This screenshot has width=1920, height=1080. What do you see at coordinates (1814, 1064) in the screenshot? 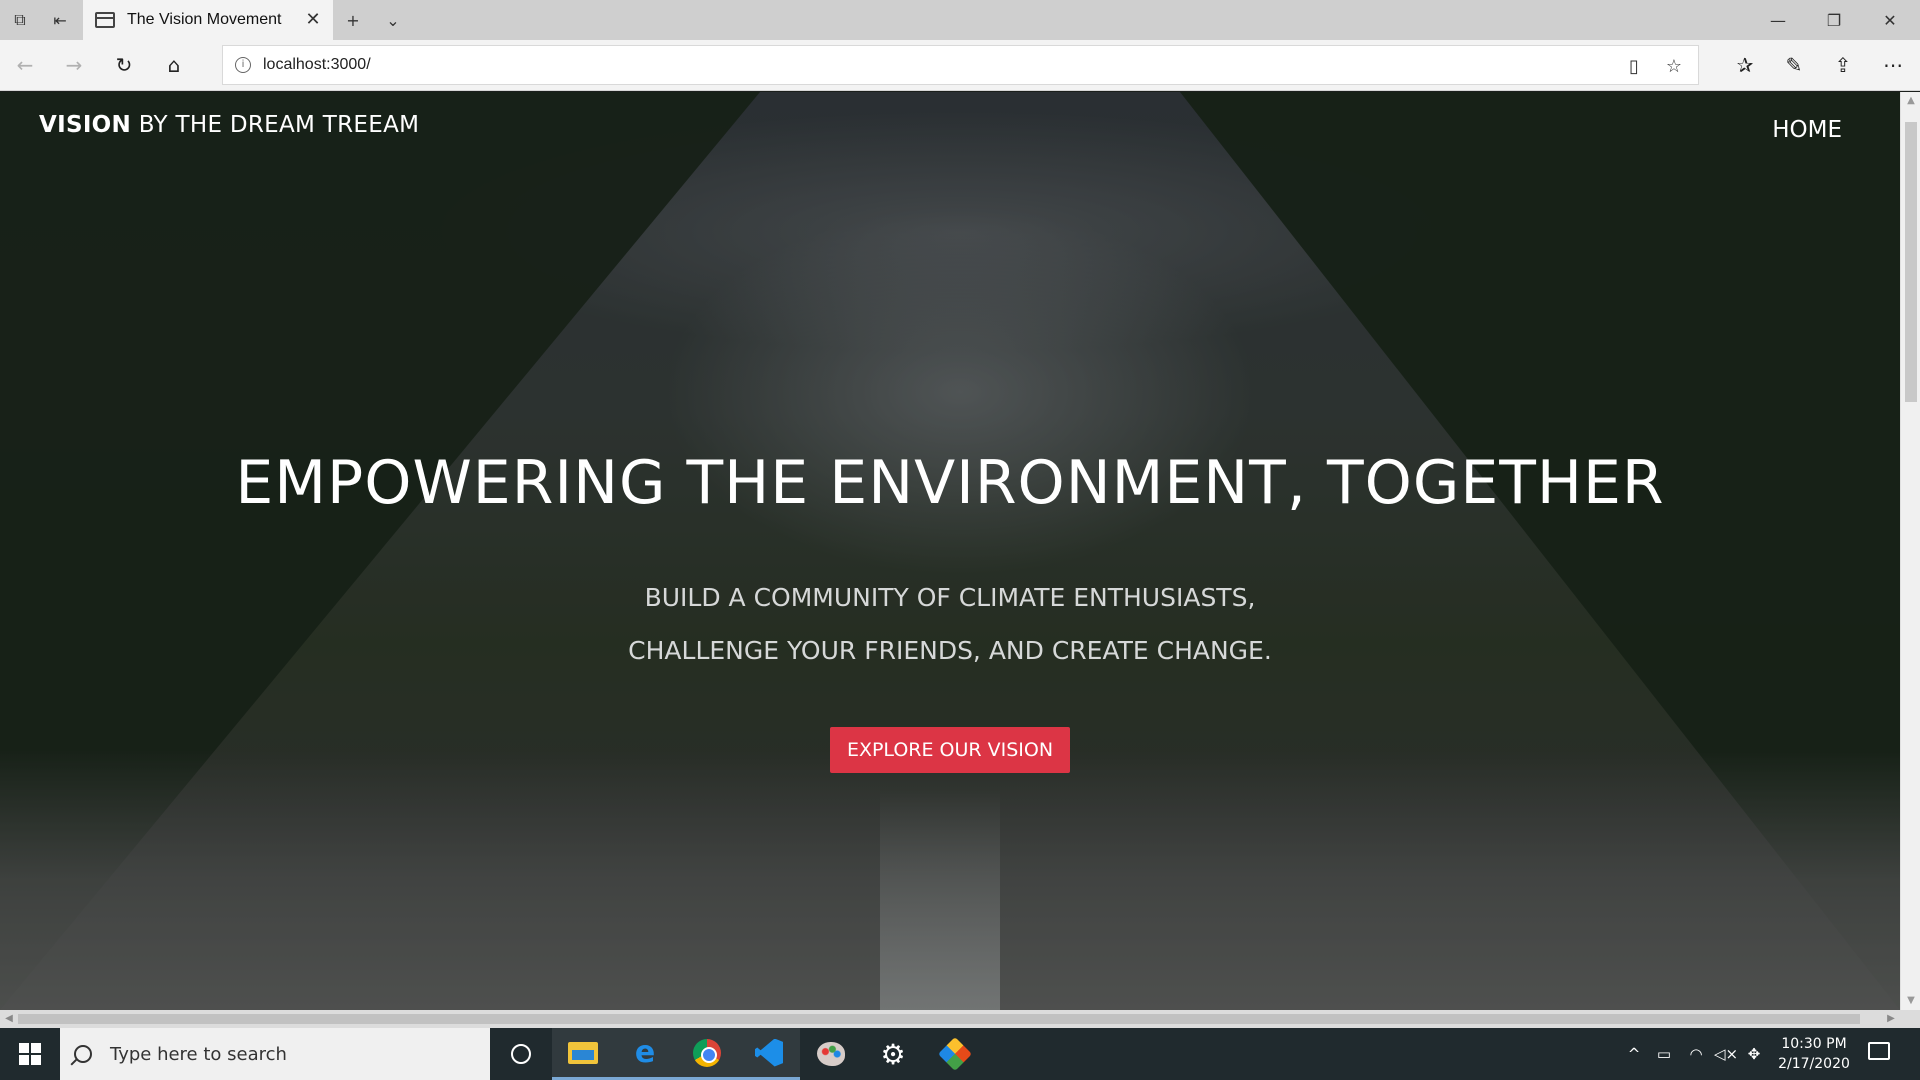
I see `clock-date: 2/17/2020` at bounding box center [1814, 1064].